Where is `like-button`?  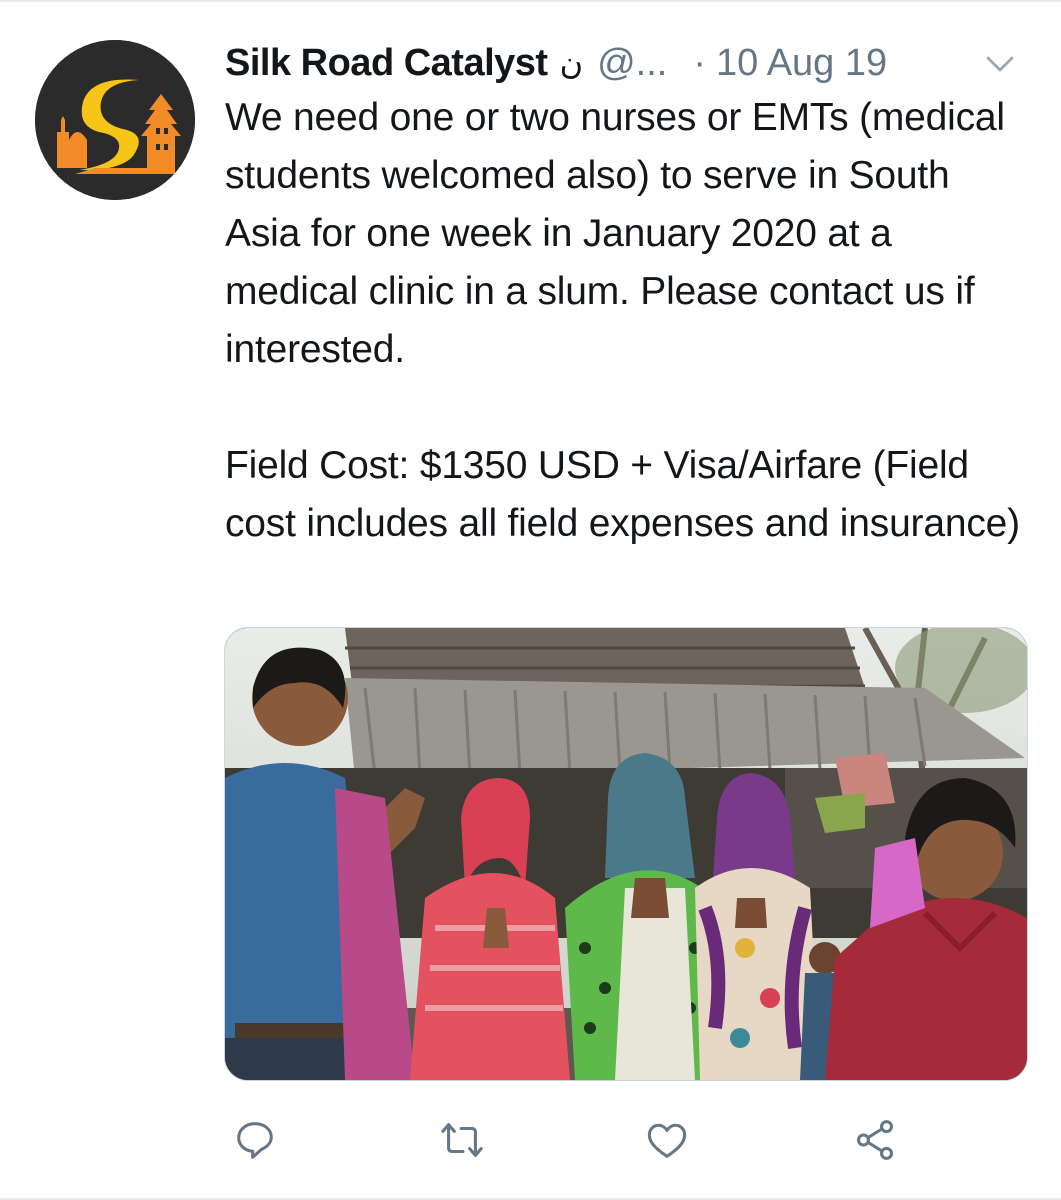 like-button is located at coordinates (667, 1140).